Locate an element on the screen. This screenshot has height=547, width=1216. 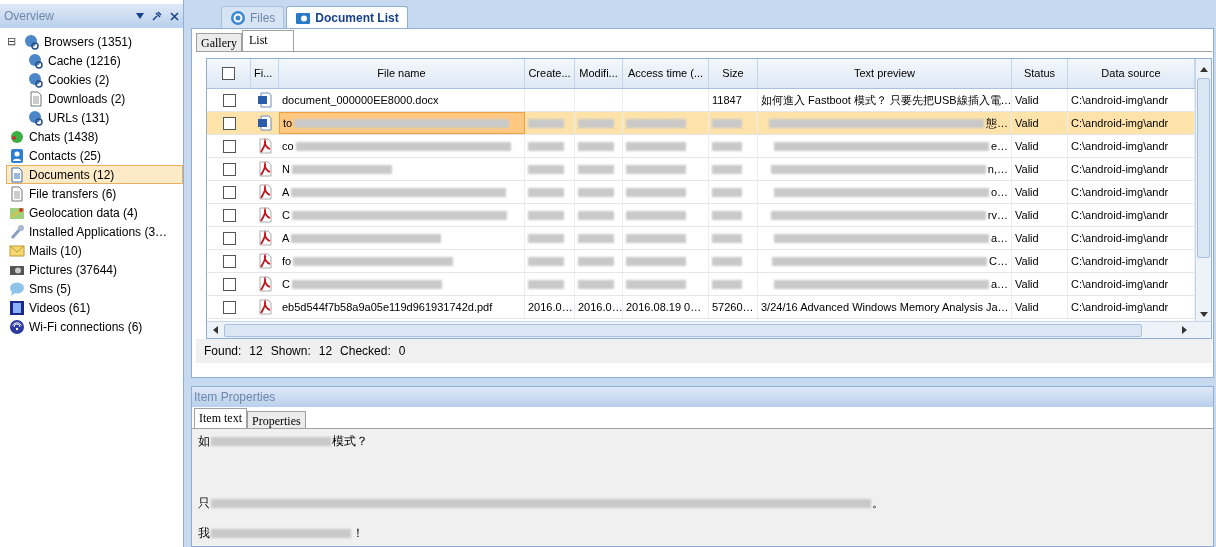
count-label: Checked: is located at coordinates (365, 351).